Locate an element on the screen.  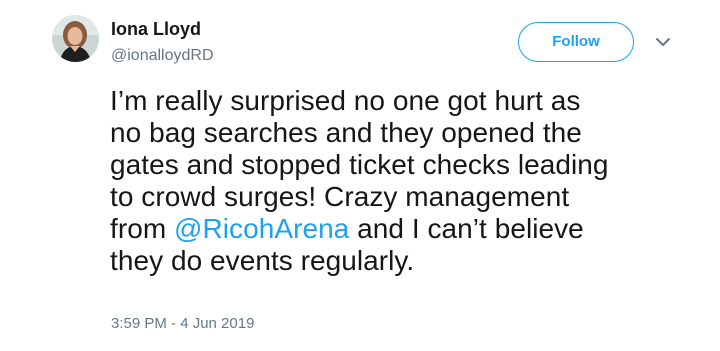
tweet-line: they do events regularly. is located at coordinates (262, 260).